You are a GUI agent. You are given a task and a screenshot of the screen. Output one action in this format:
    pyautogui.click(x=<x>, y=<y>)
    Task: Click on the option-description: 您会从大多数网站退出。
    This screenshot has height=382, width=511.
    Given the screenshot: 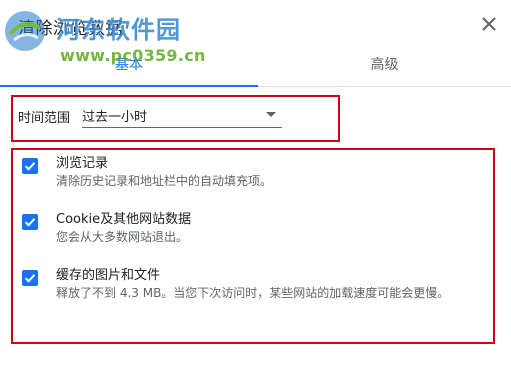 What is the action you would take?
    pyautogui.click(x=122, y=237)
    